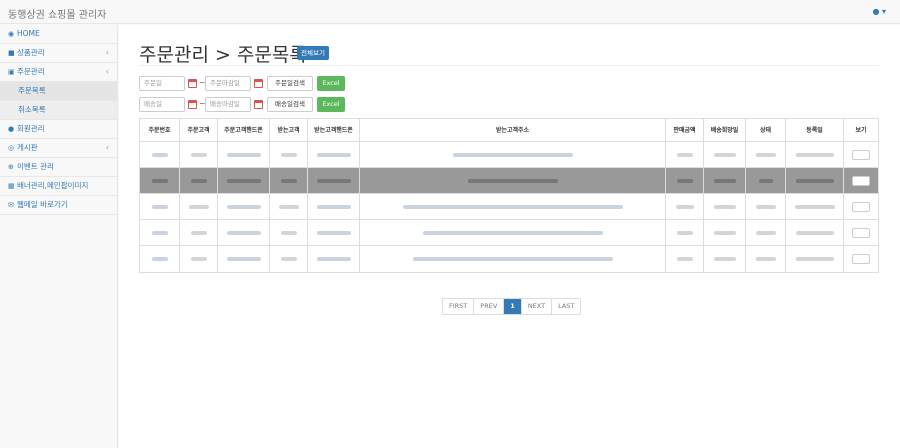  Describe the element at coordinates (32, 90) in the screenshot. I see `sidebar-item-label: 주문목록` at that location.